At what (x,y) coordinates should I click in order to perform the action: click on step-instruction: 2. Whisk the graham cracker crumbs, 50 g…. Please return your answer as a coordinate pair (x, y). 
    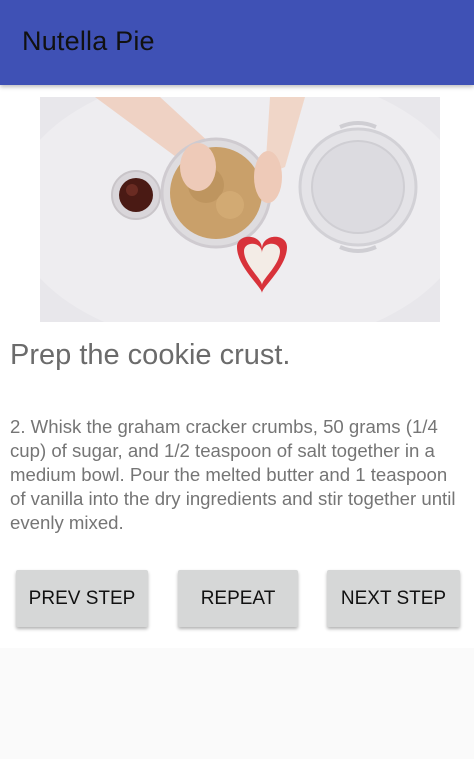
    Looking at the image, I should click on (233, 474).